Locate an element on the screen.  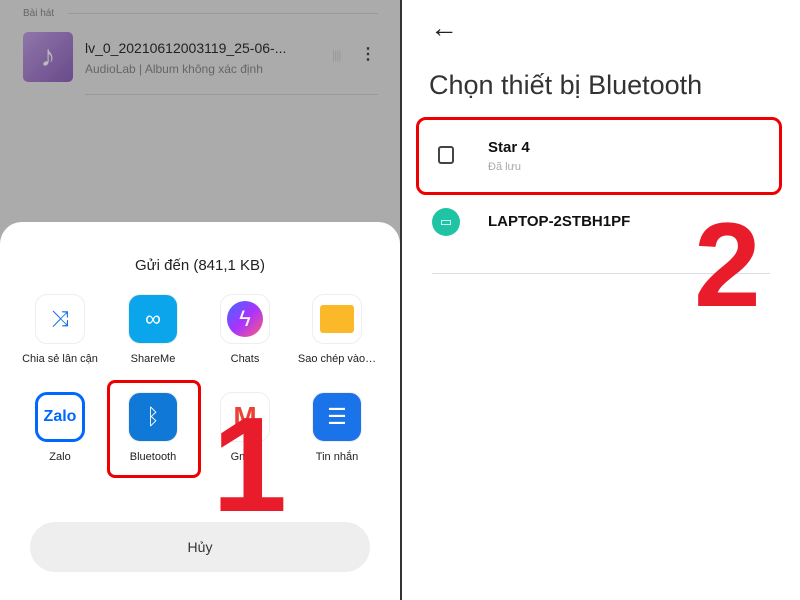
app-shareme: ∞ ShareMe is located at coordinates (153, 330).